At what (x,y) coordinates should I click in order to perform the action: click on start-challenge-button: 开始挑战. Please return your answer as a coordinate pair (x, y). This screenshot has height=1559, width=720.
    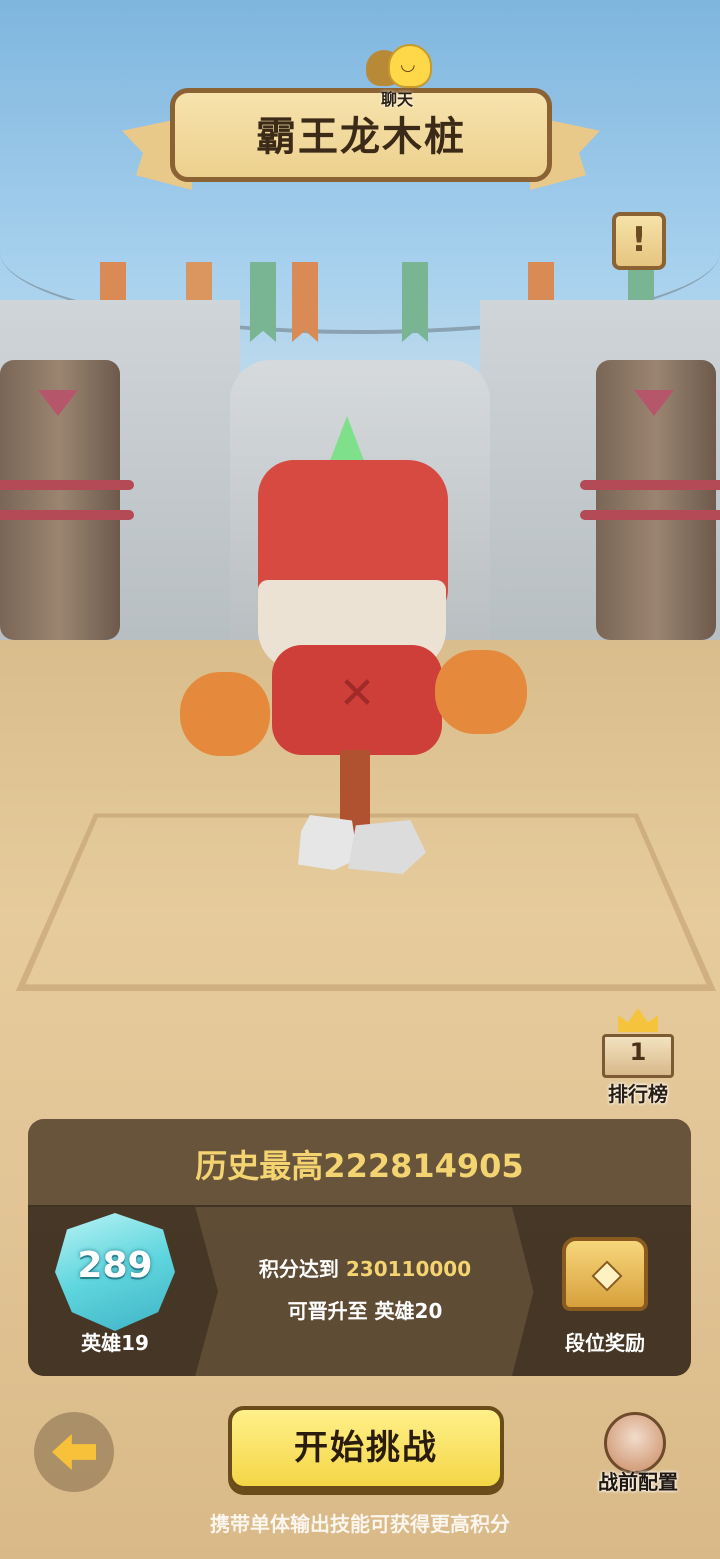
    Looking at the image, I should click on (366, 1448).